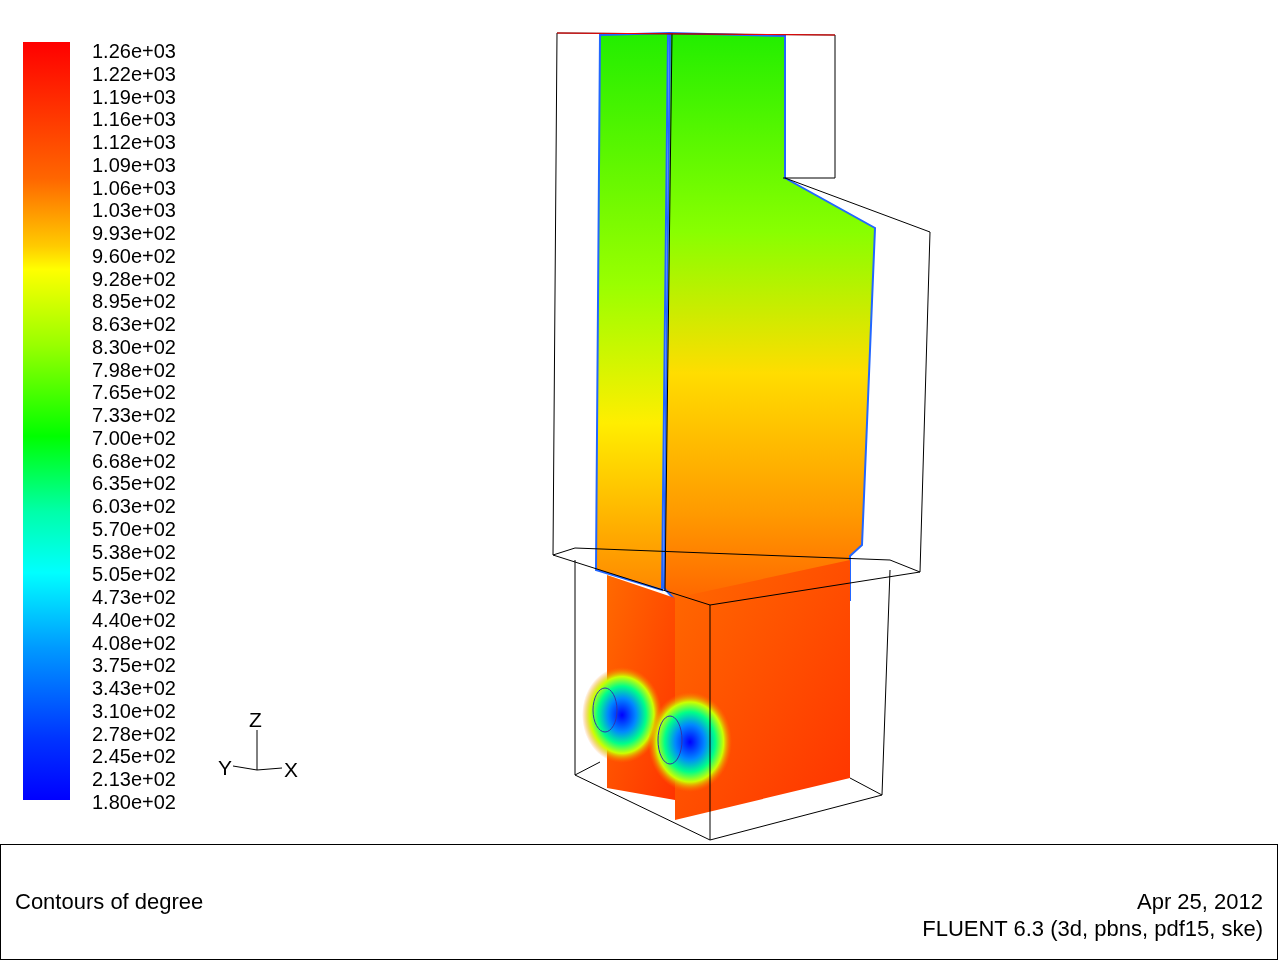 The image size is (1279, 962). What do you see at coordinates (134, 779) in the screenshot?
I see `scale-label: 2.13e+02` at bounding box center [134, 779].